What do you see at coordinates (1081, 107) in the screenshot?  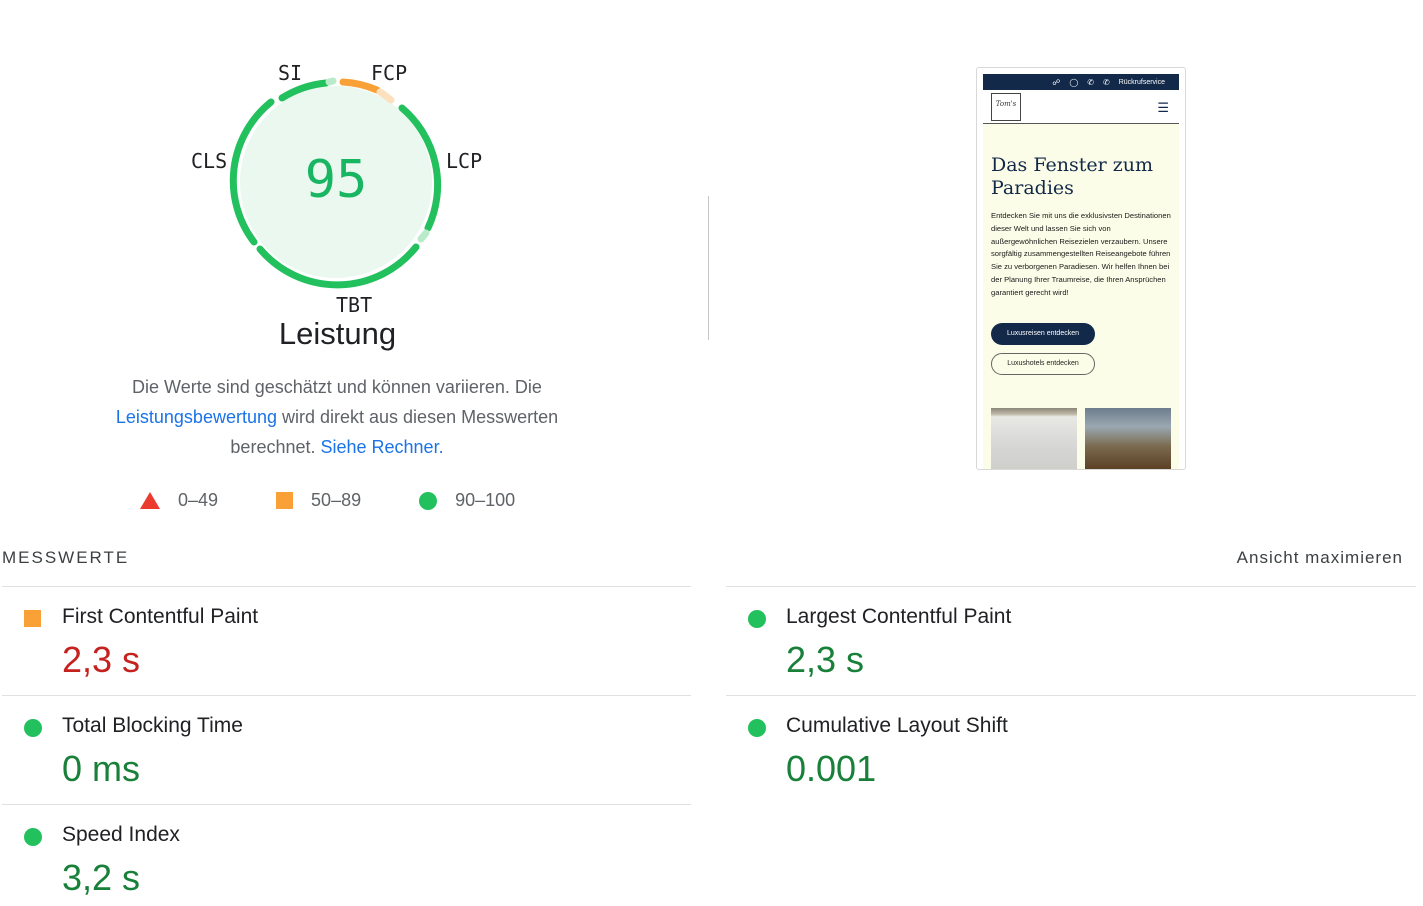 I see `preview-navbar: Tom's ☰` at bounding box center [1081, 107].